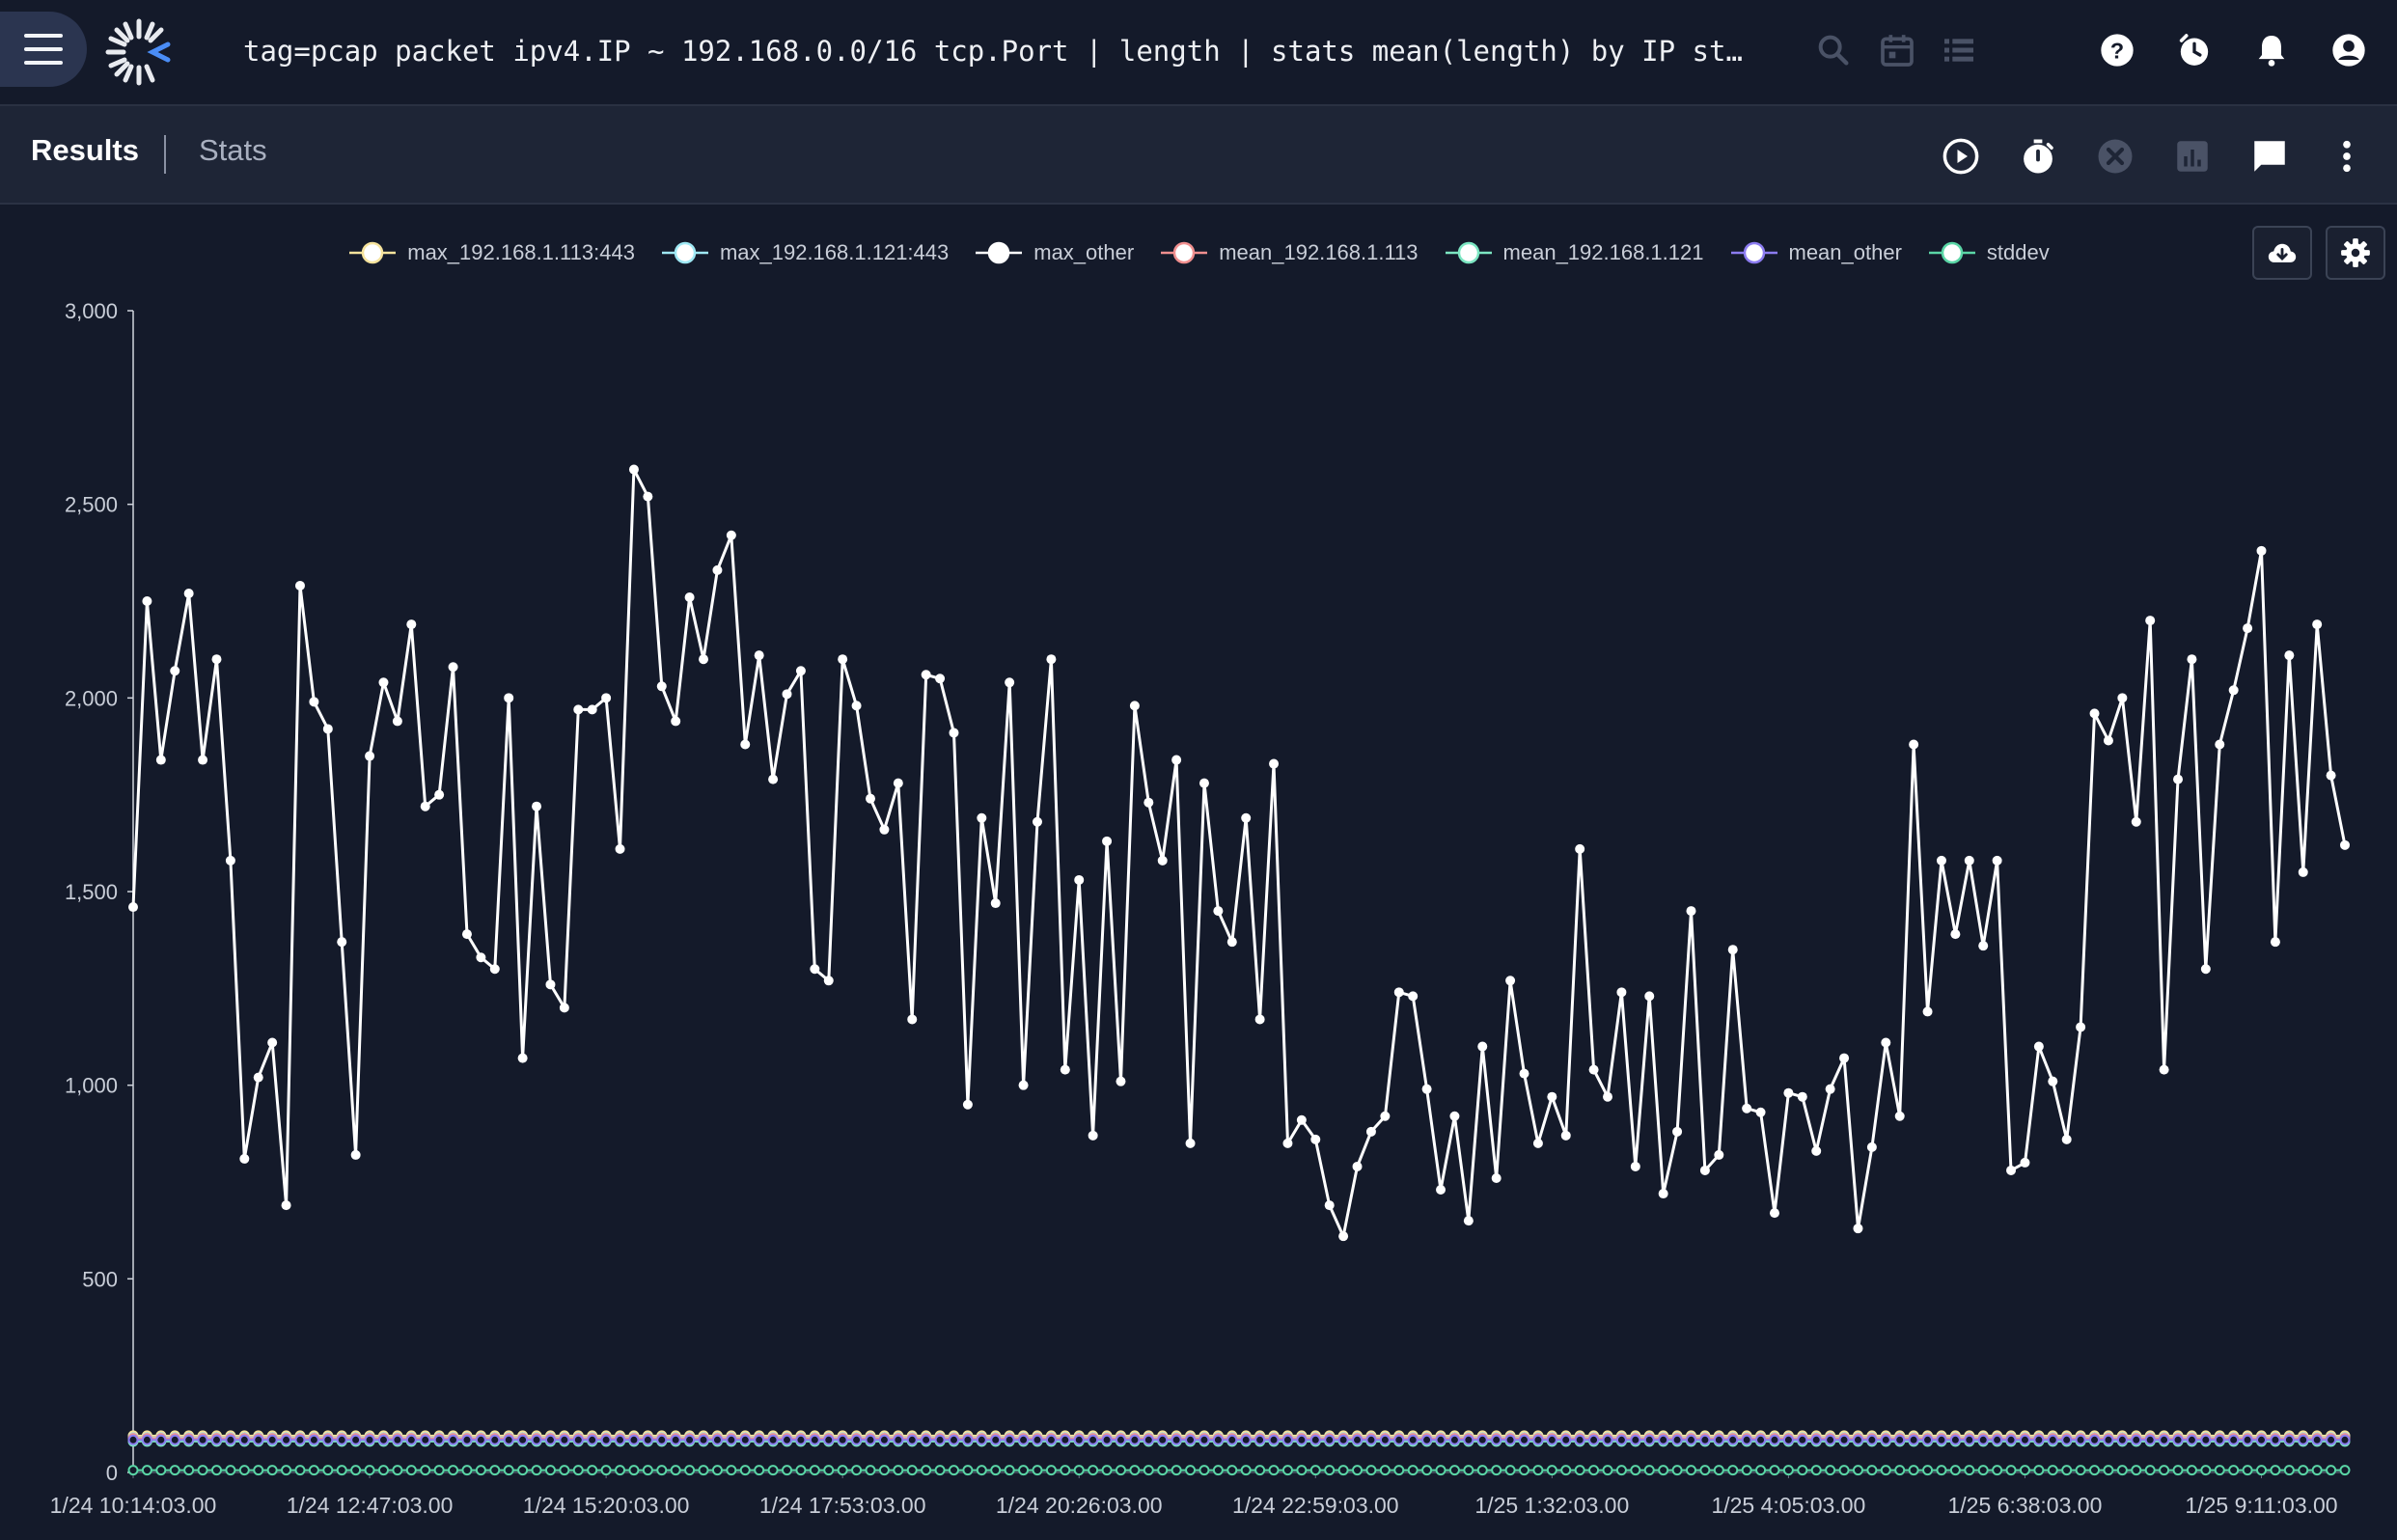 The height and width of the screenshot is (1540, 2397). What do you see at coordinates (2271, 50) in the screenshot?
I see `bell-icon` at bounding box center [2271, 50].